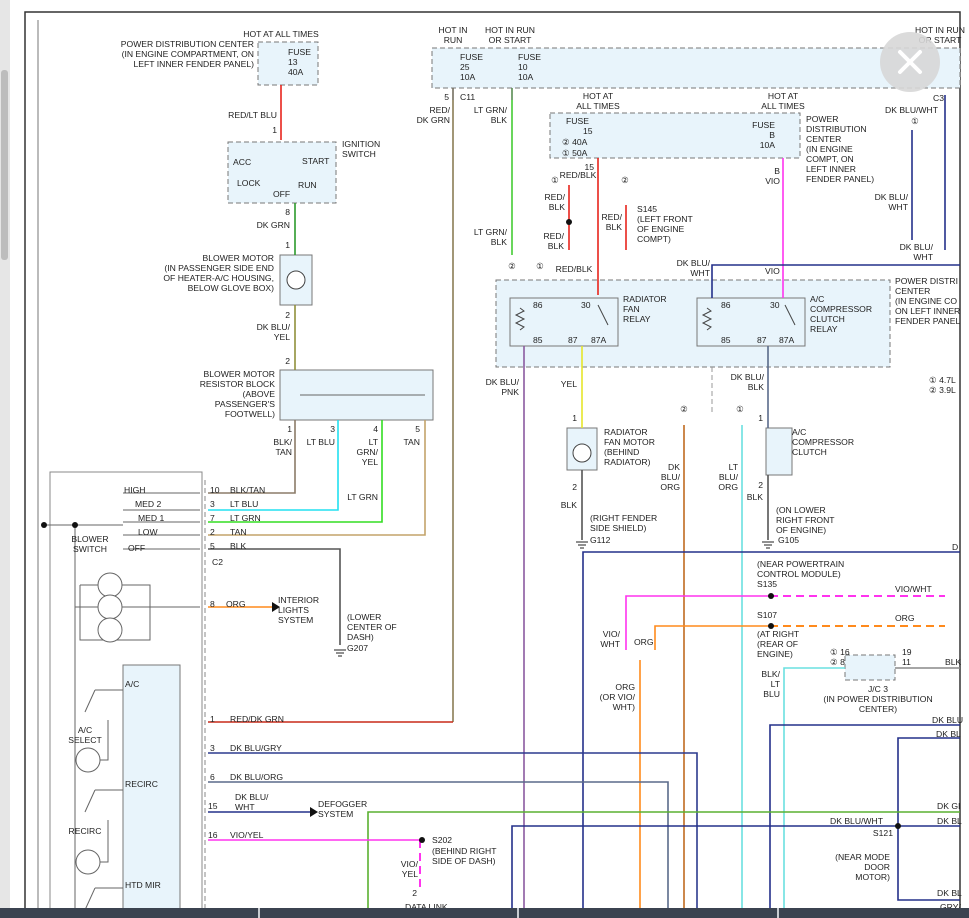  I want to click on label-b-vio: B VIO, so click(772, 176).